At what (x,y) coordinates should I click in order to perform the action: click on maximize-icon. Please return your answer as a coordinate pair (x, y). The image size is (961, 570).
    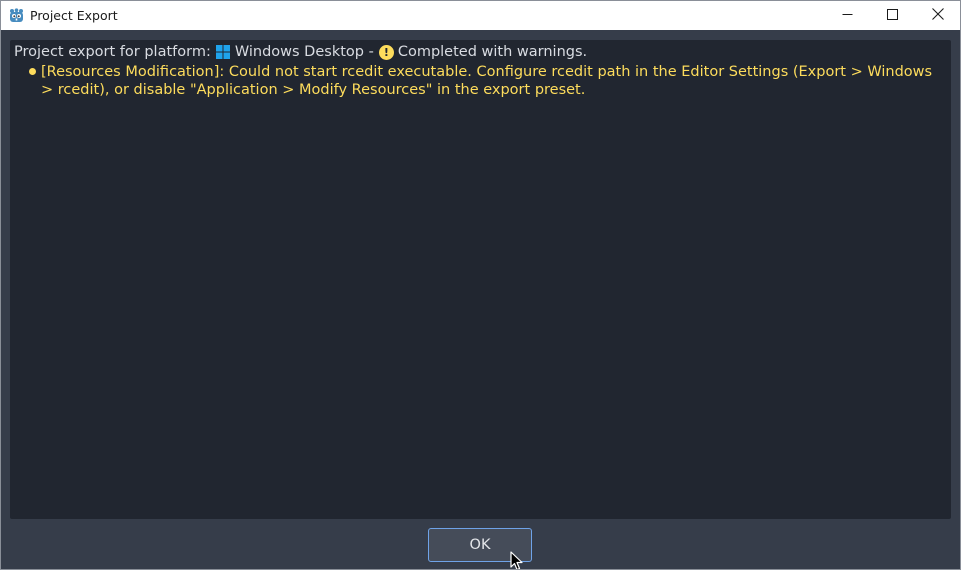
    Looking at the image, I should click on (892, 16).